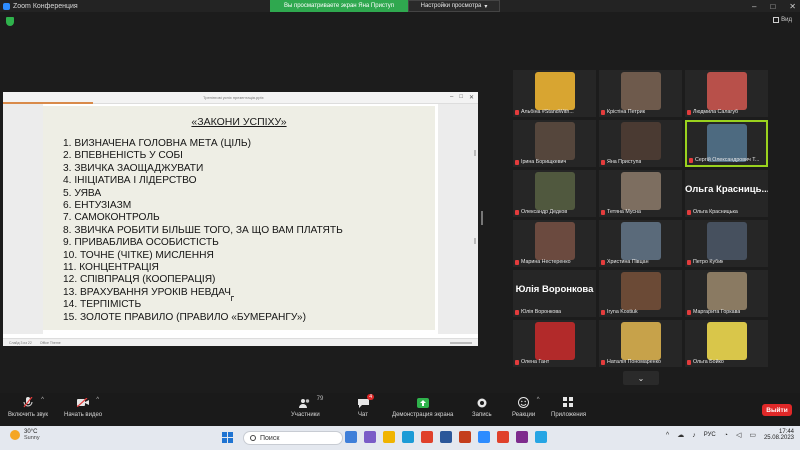 This screenshot has height=450, width=800. Describe the element at coordinates (320, 399) in the screenshot. I see `participants-count: 79` at that location.